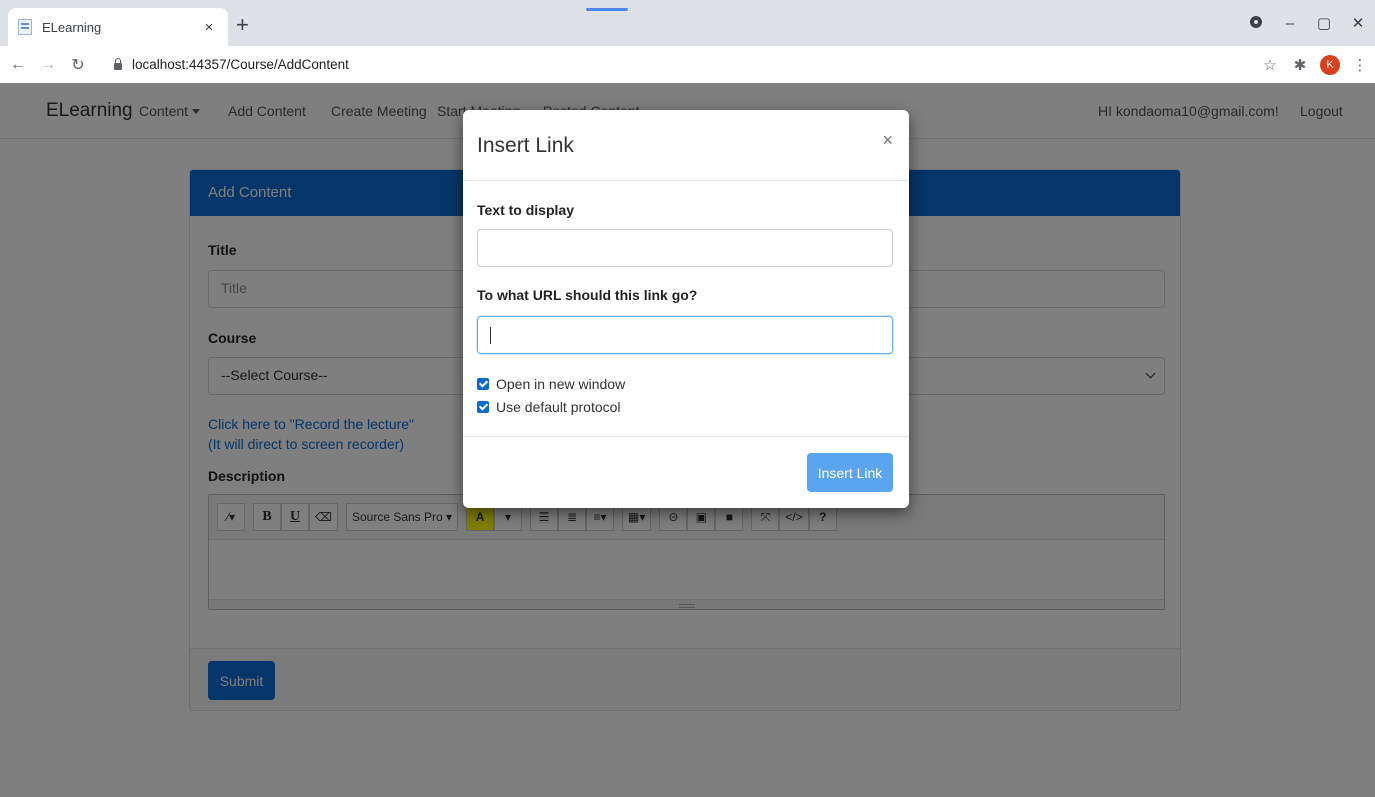  I want to click on profile-avatar: K, so click(1330, 64).